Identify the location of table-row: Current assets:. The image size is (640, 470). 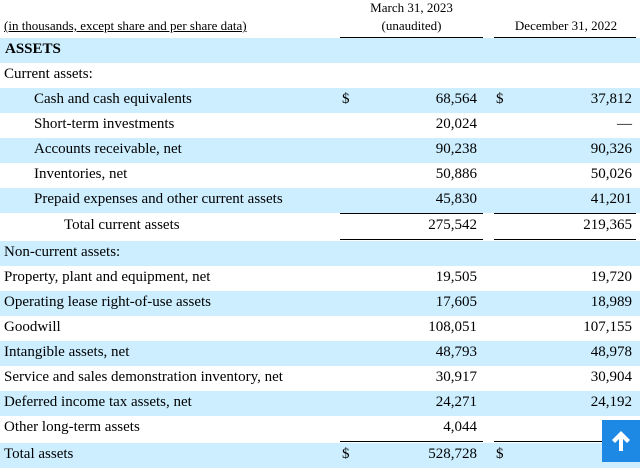
(320, 75).